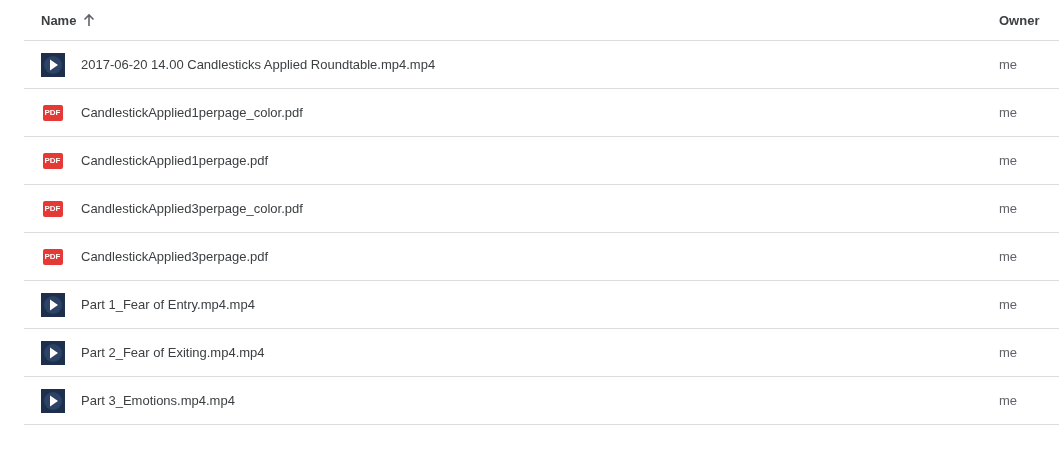  I want to click on file-name: Part 1_Fear of Entry.mp4.mp4, so click(540, 304).